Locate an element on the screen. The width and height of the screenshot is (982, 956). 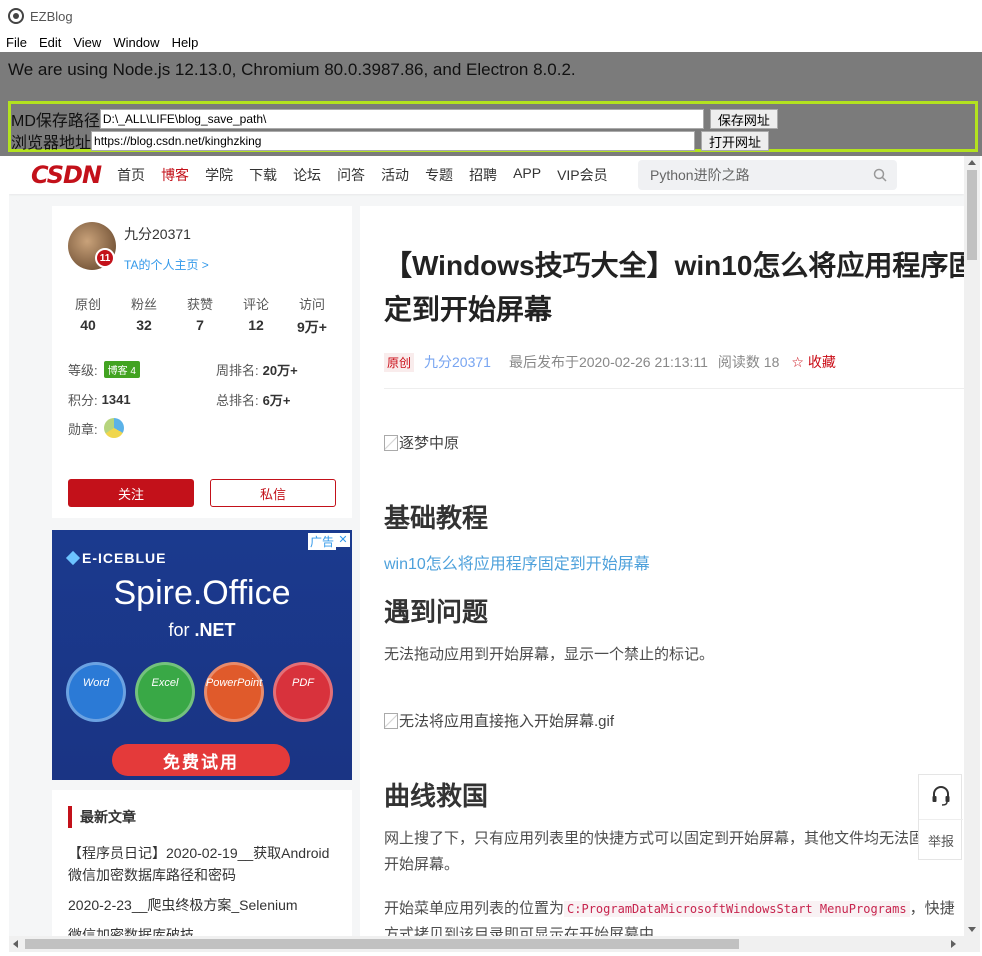
nav-home: 首页 is located at coordinates (131, 175).